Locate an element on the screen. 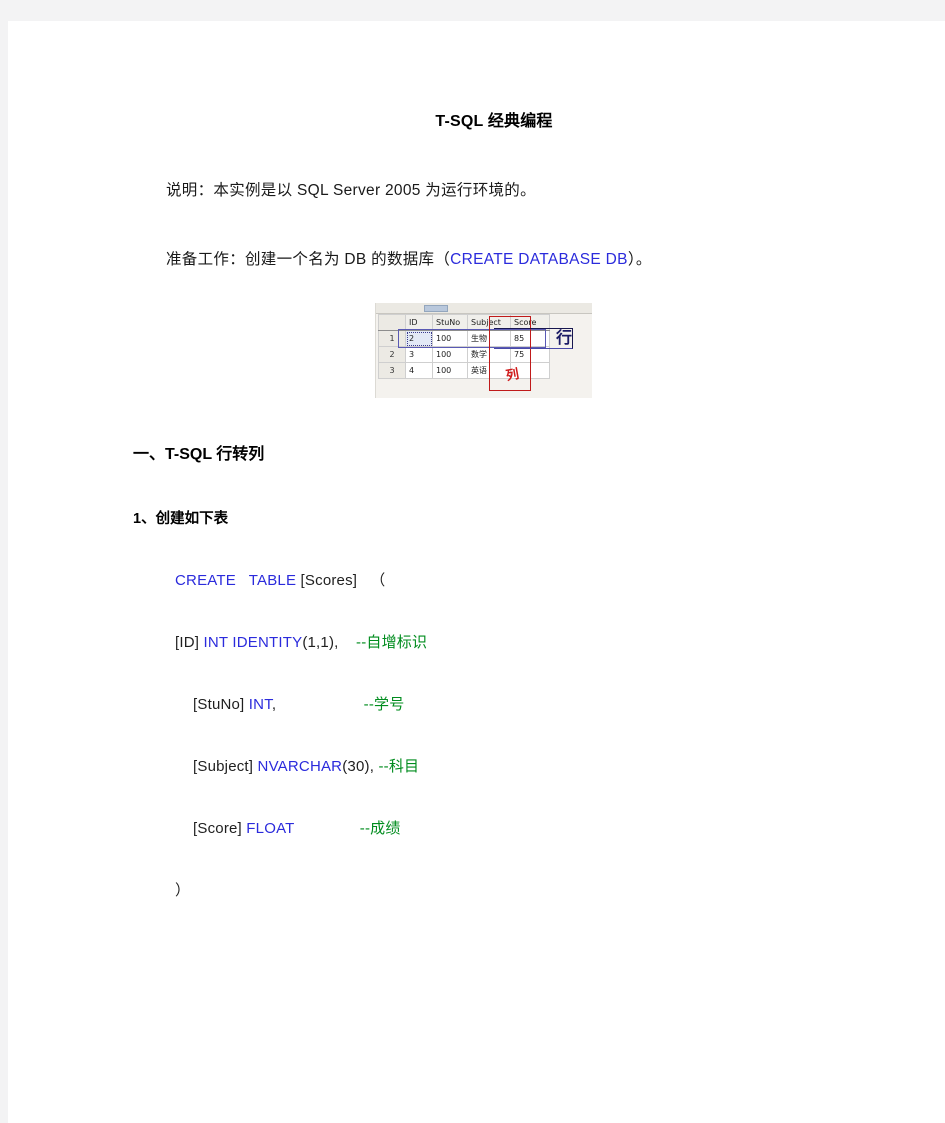 This screenshot has height=1123, width=945. cell-score: 75 is located at coordinates (530, 354).